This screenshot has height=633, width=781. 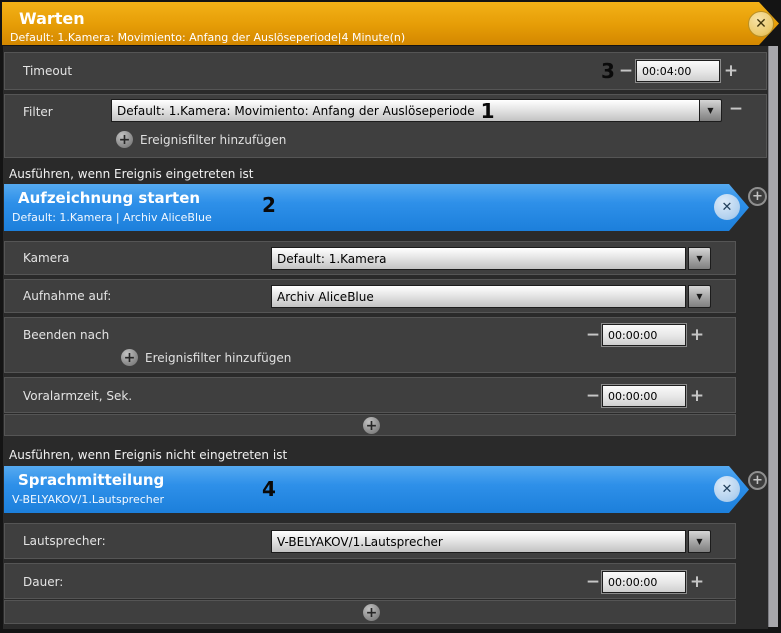 What do you see at coordinates (644, 335) in the screenshot?
I see `beenden-value-field: 00:00:00` at bounding box center [644, 335].